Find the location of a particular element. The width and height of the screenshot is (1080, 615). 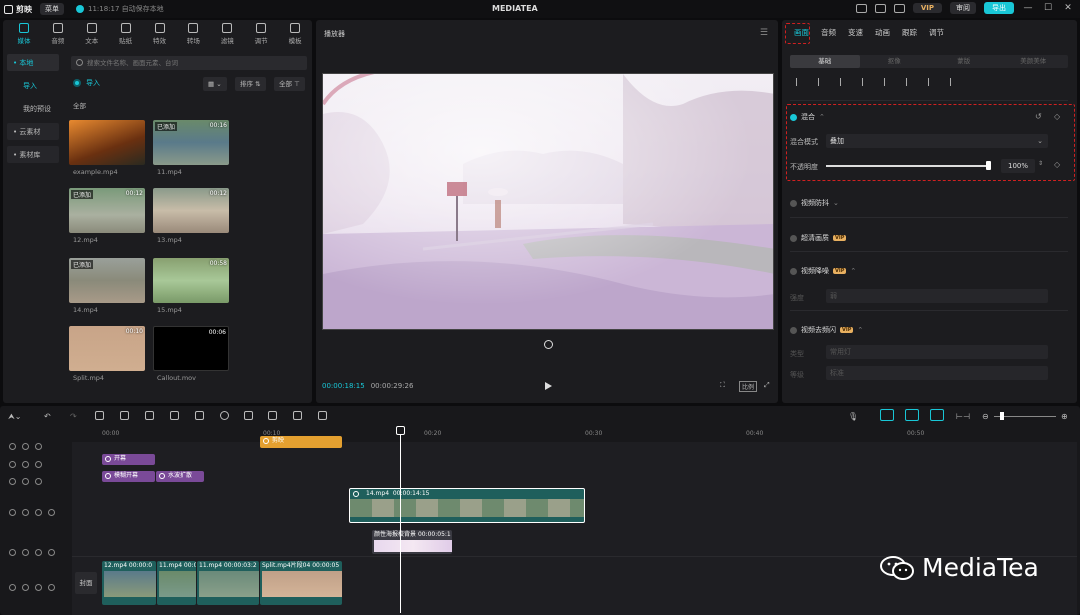

sort-button: 排序 ⇅ is located at coordinates (250, 84).